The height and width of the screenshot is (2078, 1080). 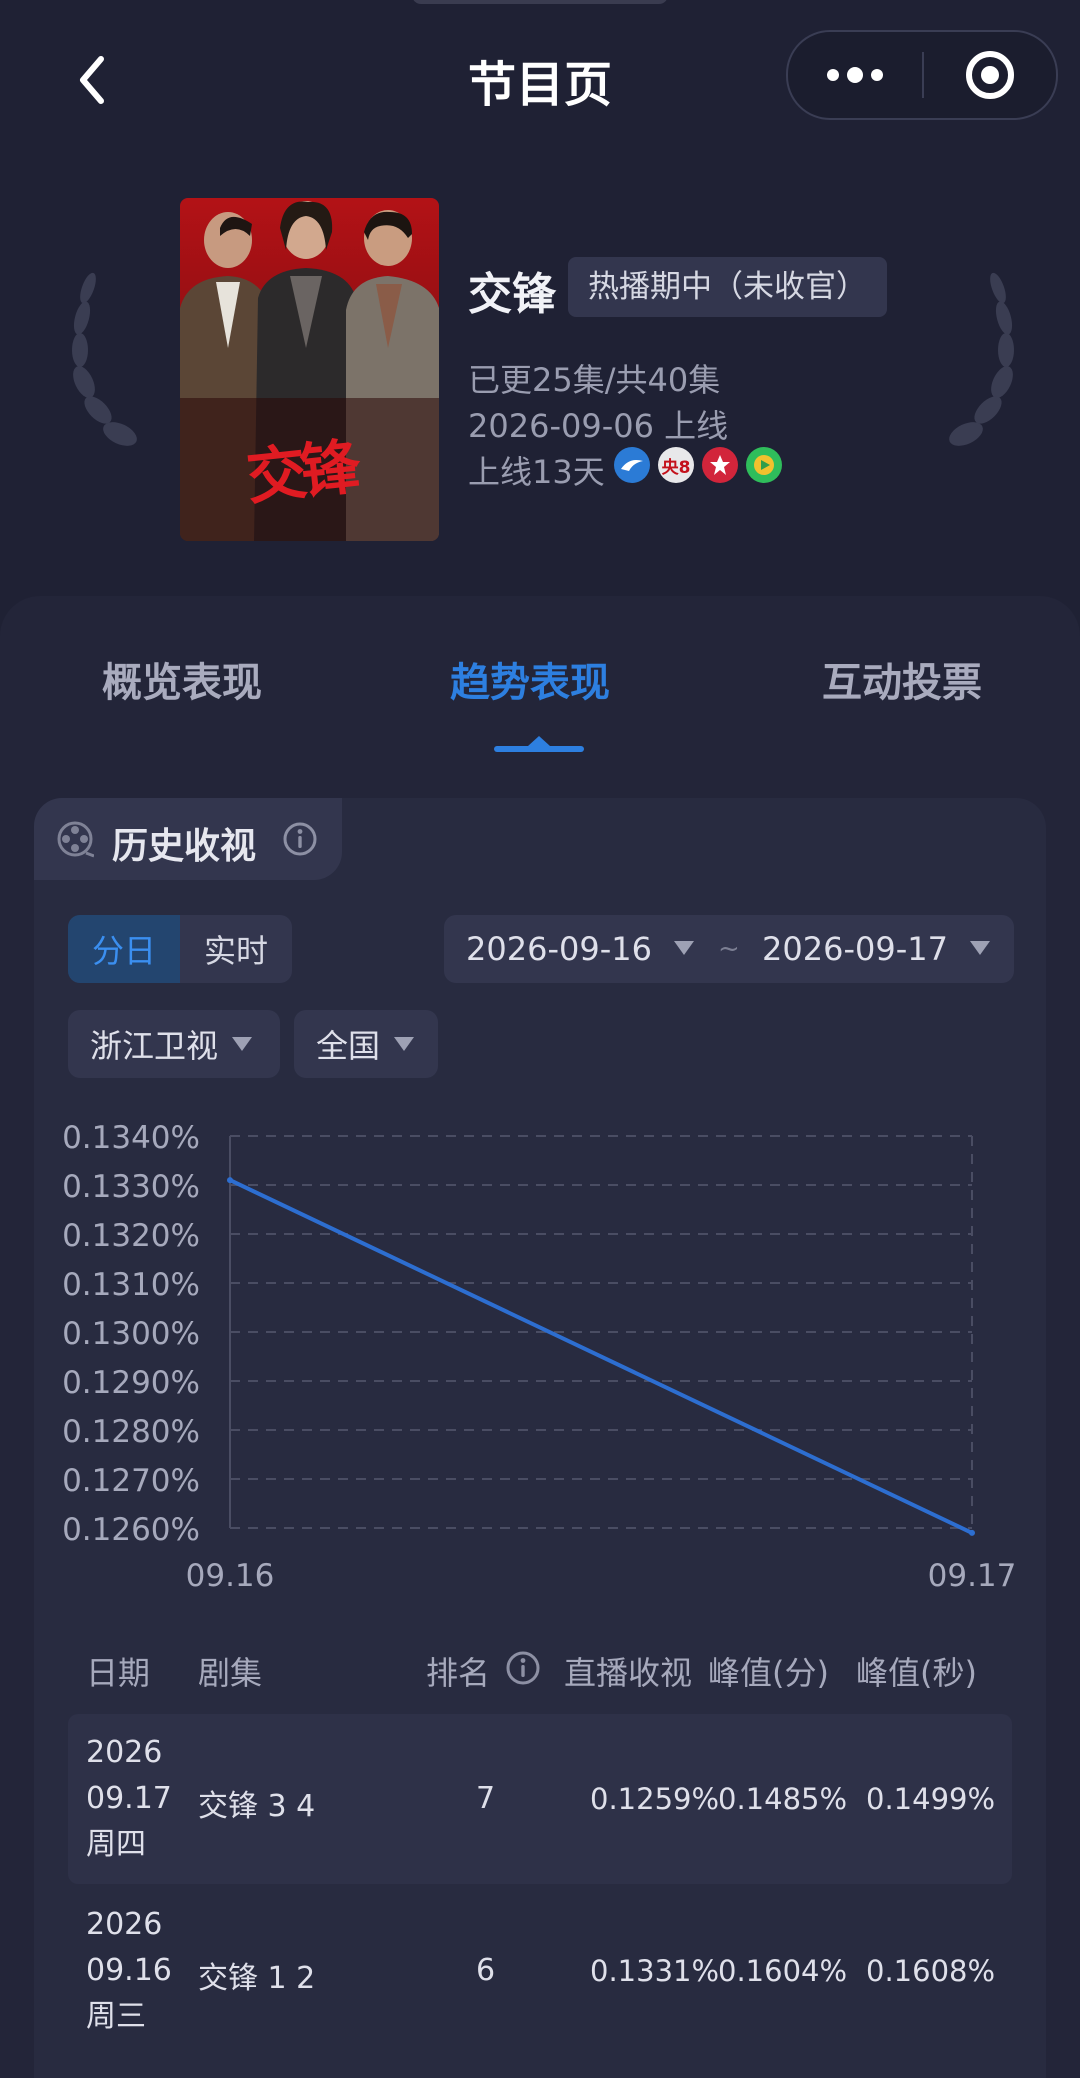 I want to click on chart-x-axis: 09.16 09.17, so click(x=601, y=1576).